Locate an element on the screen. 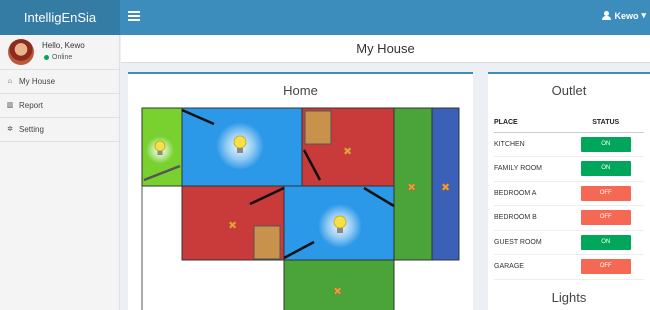  sidebar-item-label: My House is located at coordinates (37, 81).